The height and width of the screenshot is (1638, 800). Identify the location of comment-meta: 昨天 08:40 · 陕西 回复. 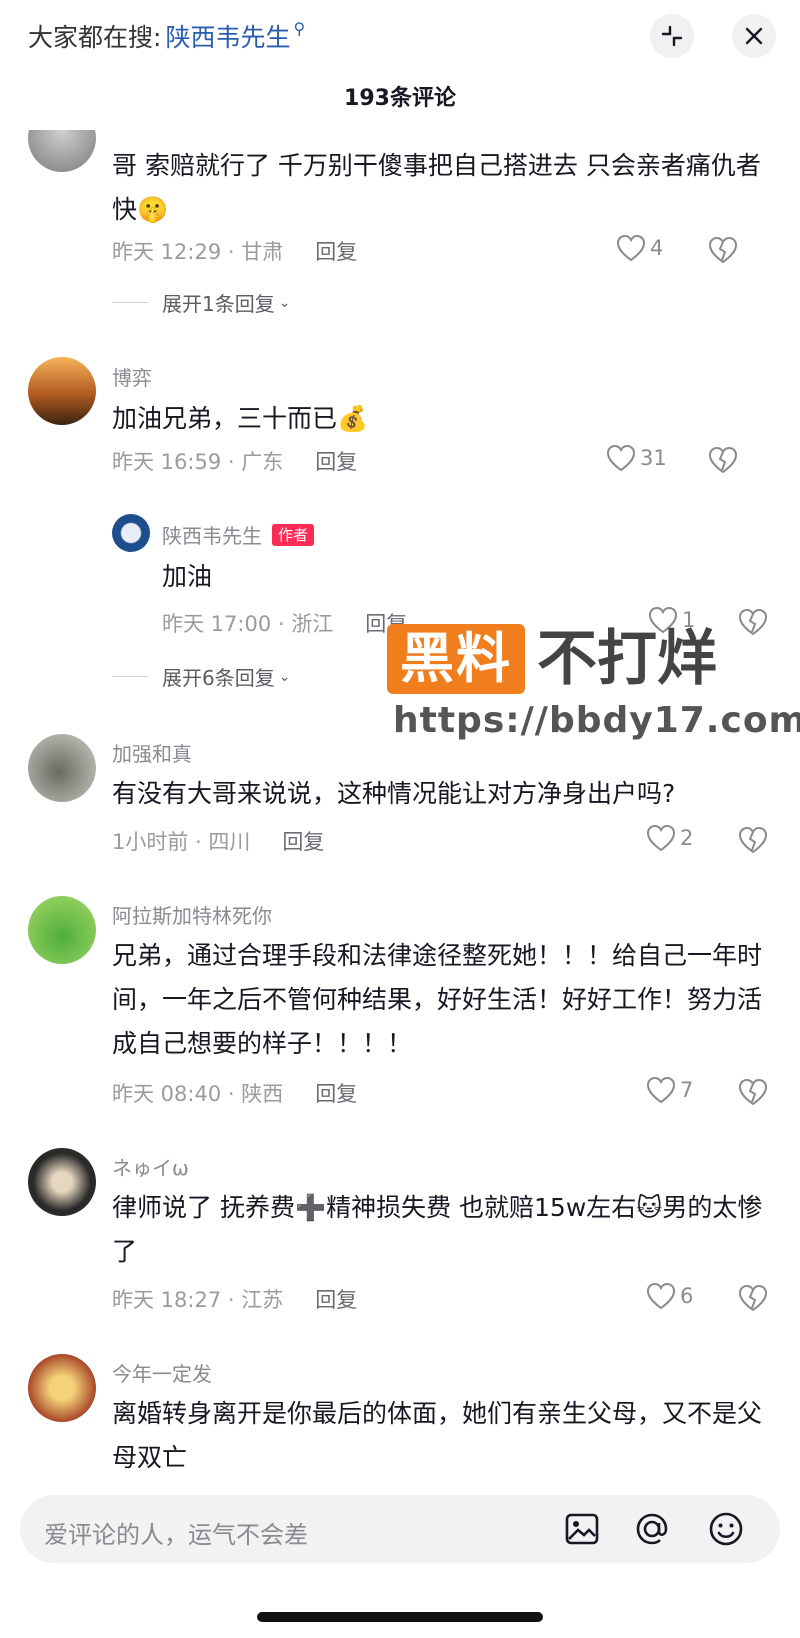
(234, 1093).